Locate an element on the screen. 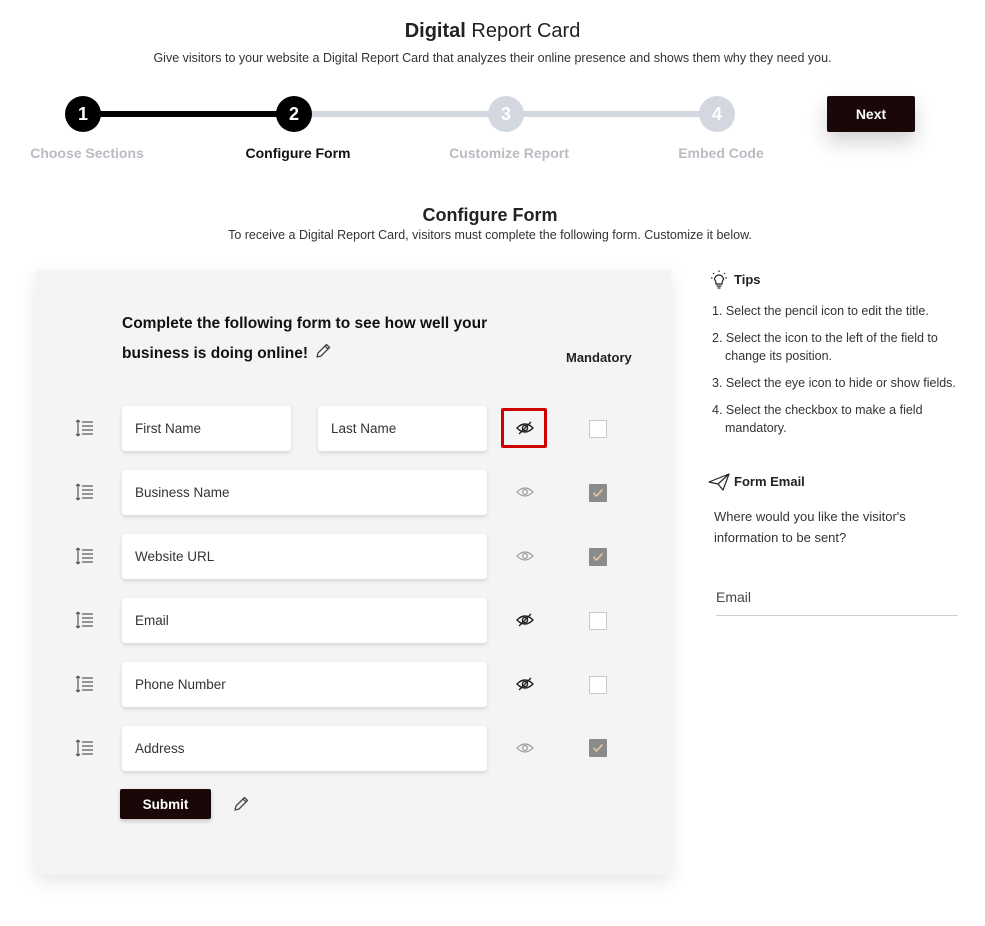  form-email-input is located at coordinates (837, 597).